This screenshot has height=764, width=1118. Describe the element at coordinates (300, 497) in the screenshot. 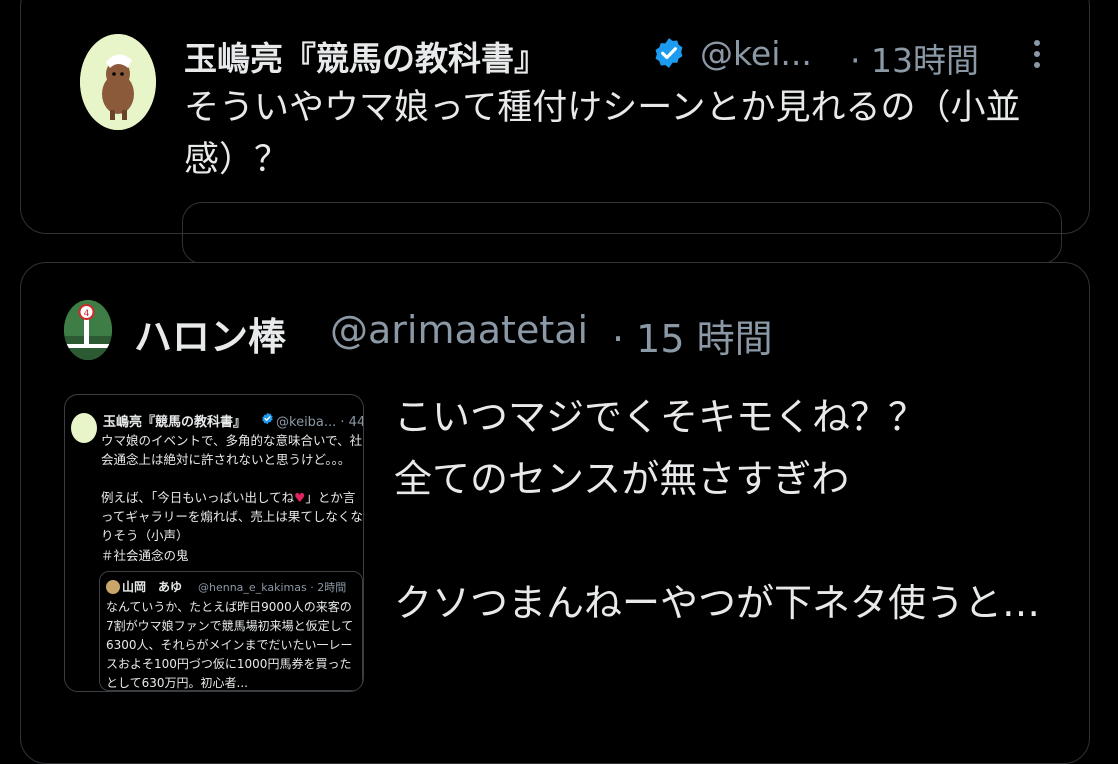

I see `heart-icon: ♥` at that location.